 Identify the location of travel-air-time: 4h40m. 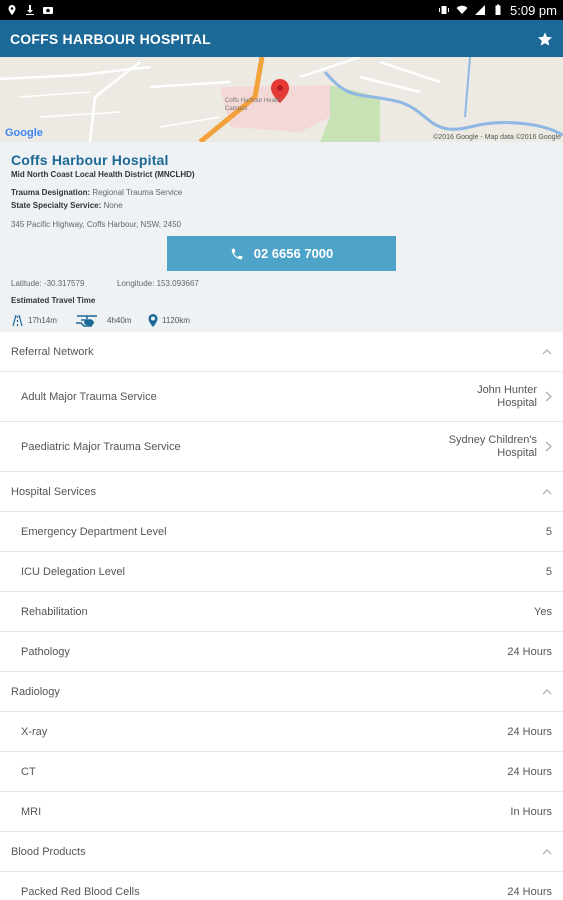
(119, 320).